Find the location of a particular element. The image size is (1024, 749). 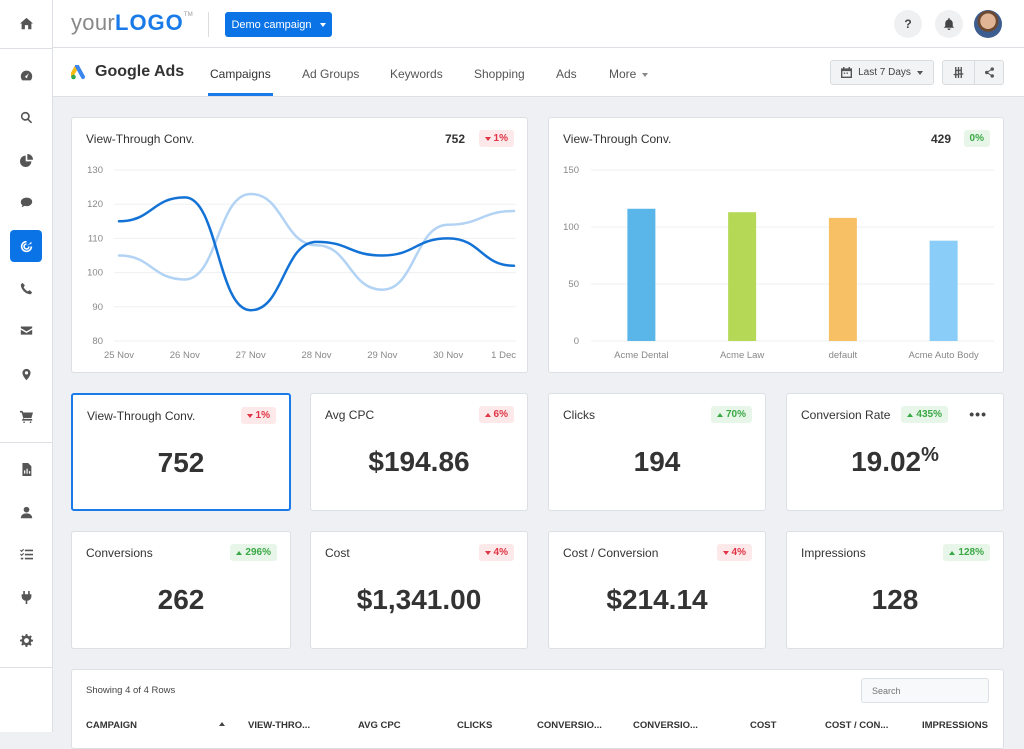

y-tick-label: 80 is located at coordinates (97, 341).